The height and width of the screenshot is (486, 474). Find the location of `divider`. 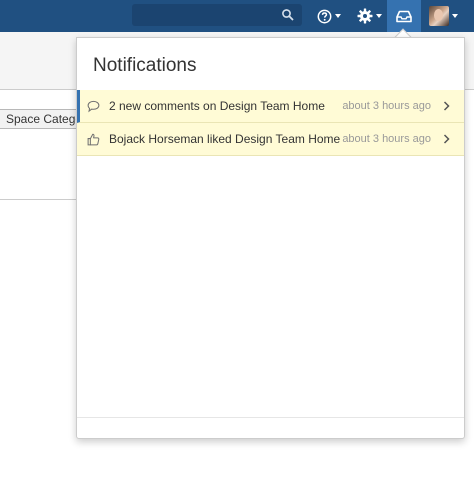

divider is located at coordinates (38, 199).